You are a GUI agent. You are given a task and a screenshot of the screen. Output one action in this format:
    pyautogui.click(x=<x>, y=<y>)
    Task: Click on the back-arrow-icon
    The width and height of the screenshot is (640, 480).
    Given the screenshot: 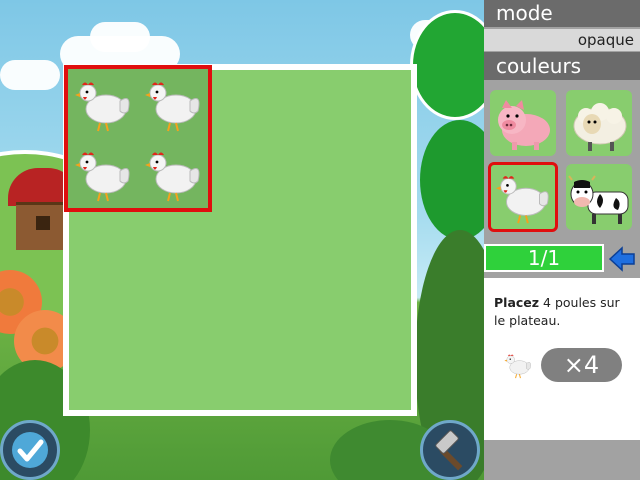 What is the action you would take?
    pyautogui.click(x=621, y=259)
    